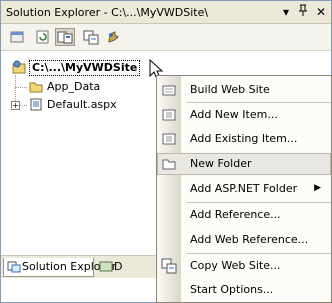 This screenshot has width=332, height=303. Describe the element at coordinates (221, 163) in the screenshot. I see `menu-item-label: New Folder` at that location.